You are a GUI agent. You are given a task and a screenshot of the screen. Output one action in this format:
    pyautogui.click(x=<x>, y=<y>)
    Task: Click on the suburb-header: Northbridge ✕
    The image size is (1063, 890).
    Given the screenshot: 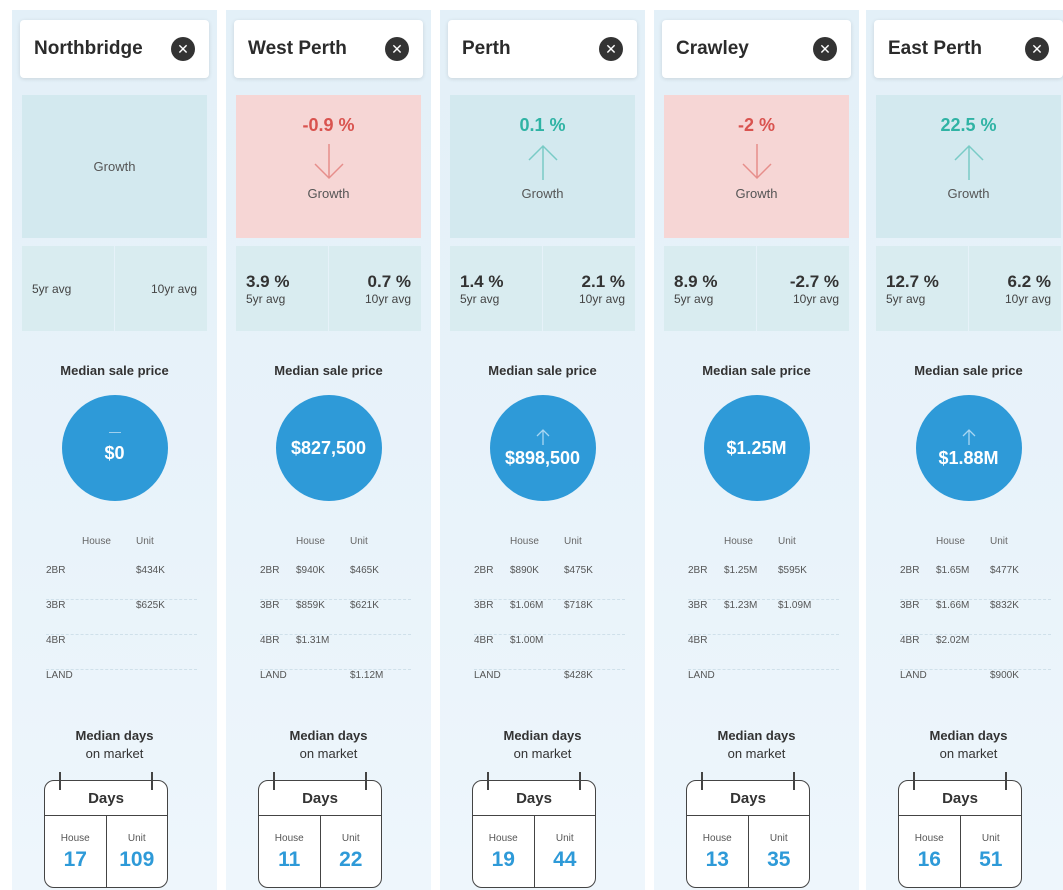 What is the action you would take?
    pyautogui.click(x=114, y=49)
    